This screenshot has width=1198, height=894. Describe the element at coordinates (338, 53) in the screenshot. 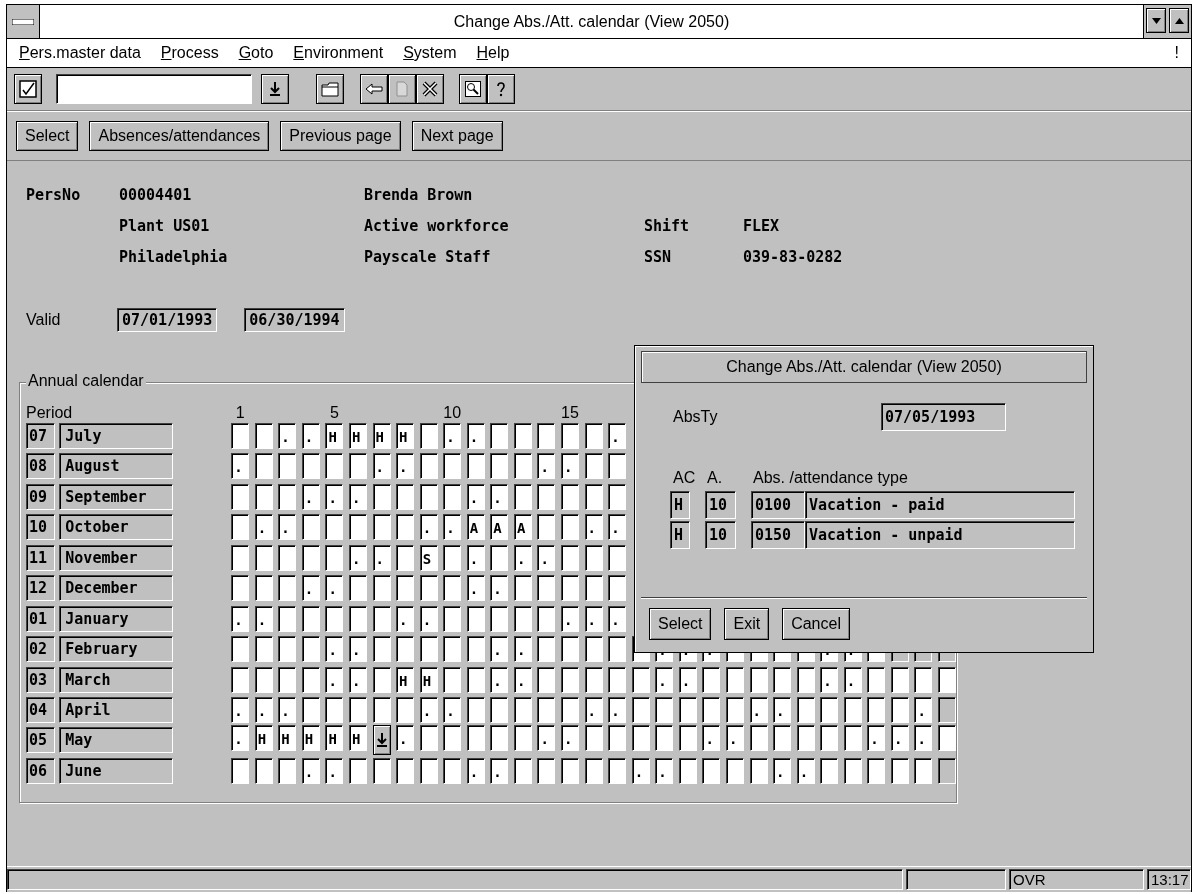

I see `menu-item: Environment` at that location.